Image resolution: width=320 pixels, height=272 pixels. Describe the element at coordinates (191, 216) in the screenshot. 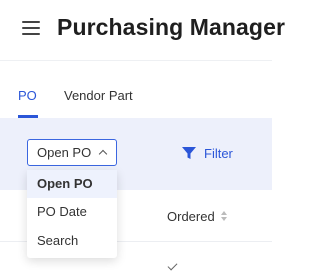

I see `column-header-ordered-label: Ordered` at that location.